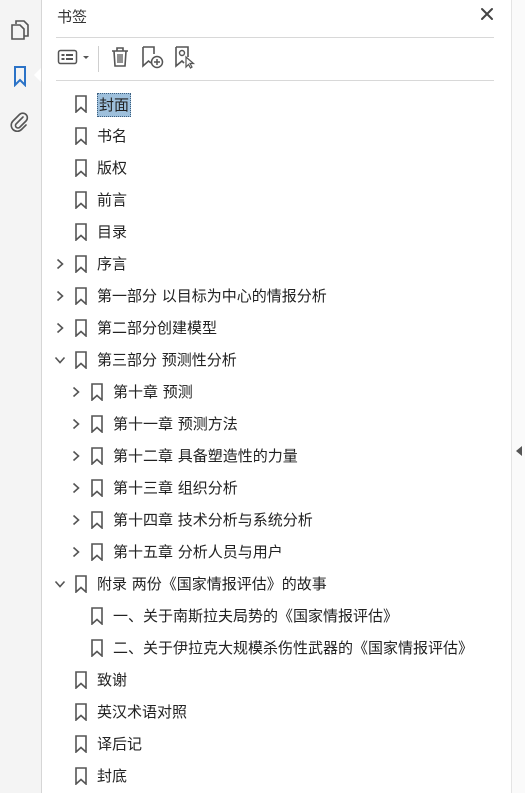  What do you see at coordinates (277, 264) in the screenshot?
I see `bookmark-item: 序言` at bounding box center [277, 264].